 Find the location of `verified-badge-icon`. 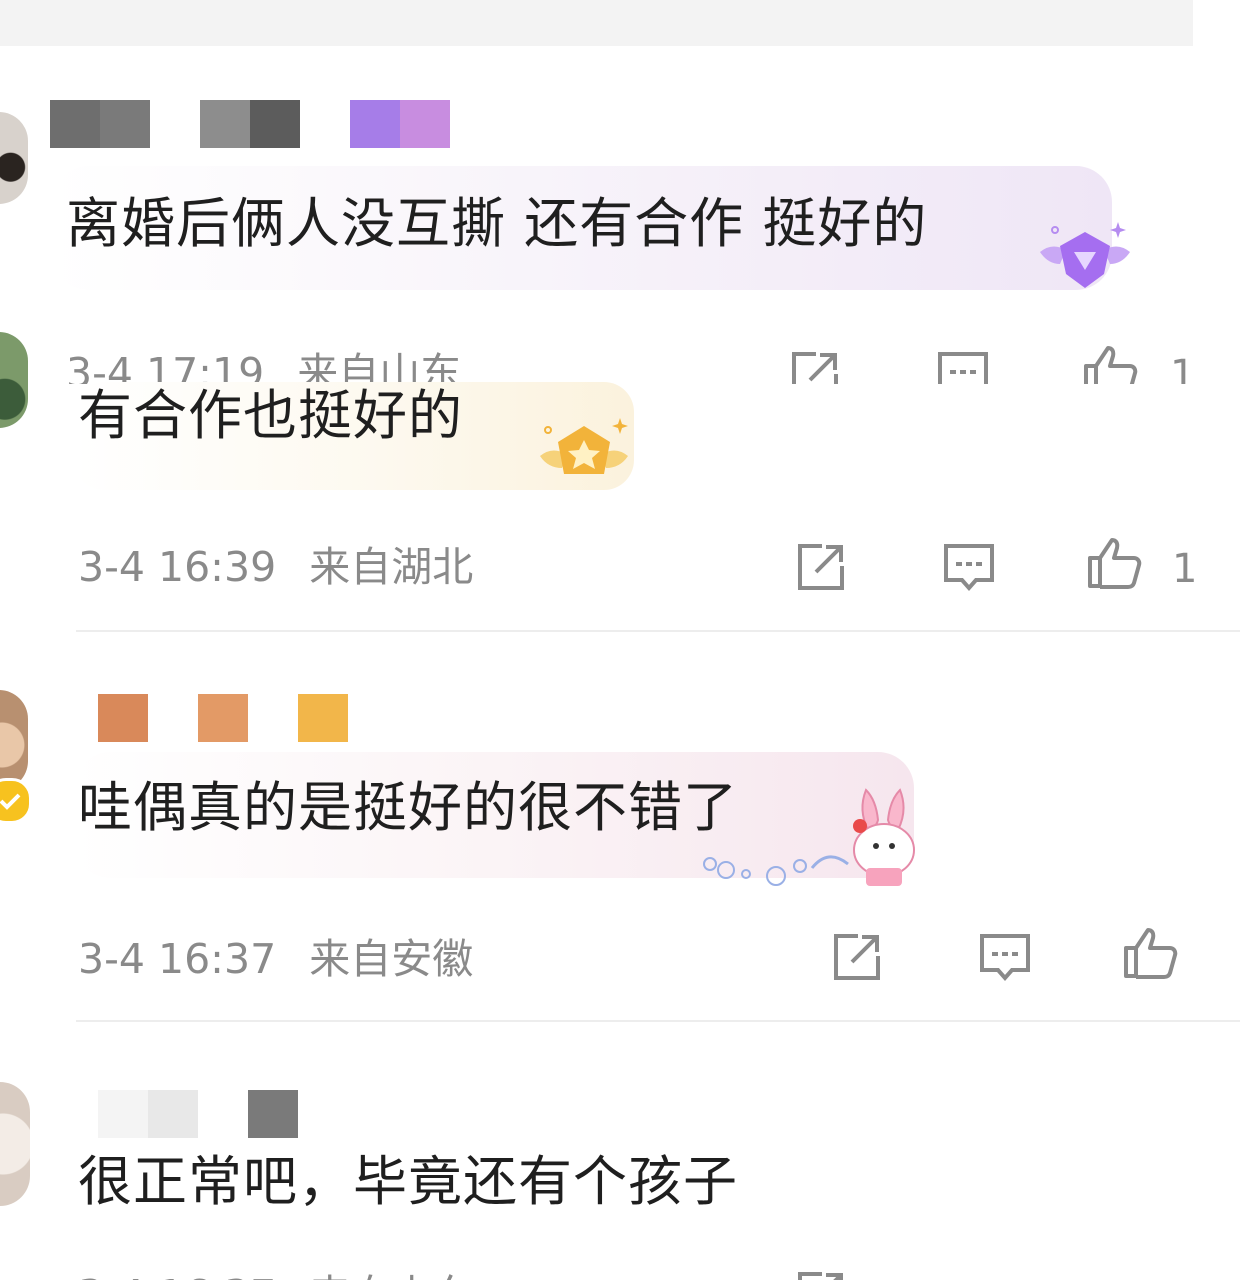

verified-badge-icon is located at coordinates (16, 801).